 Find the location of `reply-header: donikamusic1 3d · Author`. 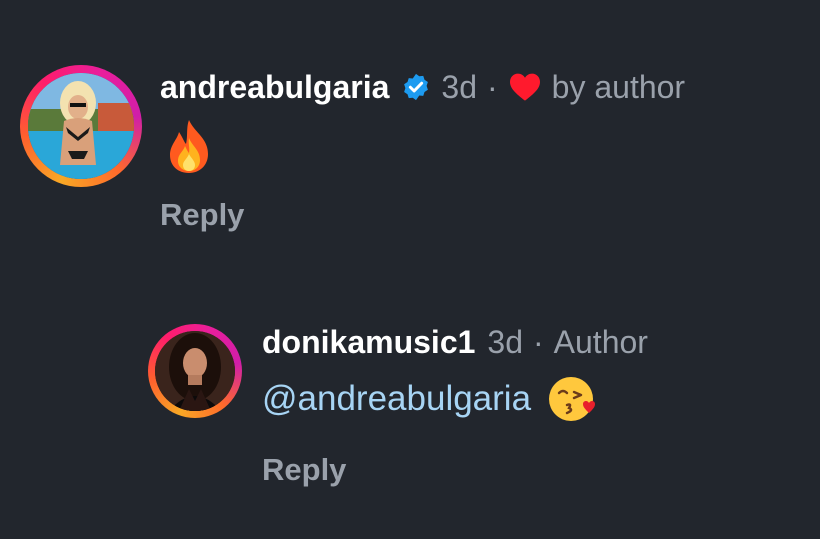

reply-header: donikamusic1 3d · Author is located at coordinates (455, 342).